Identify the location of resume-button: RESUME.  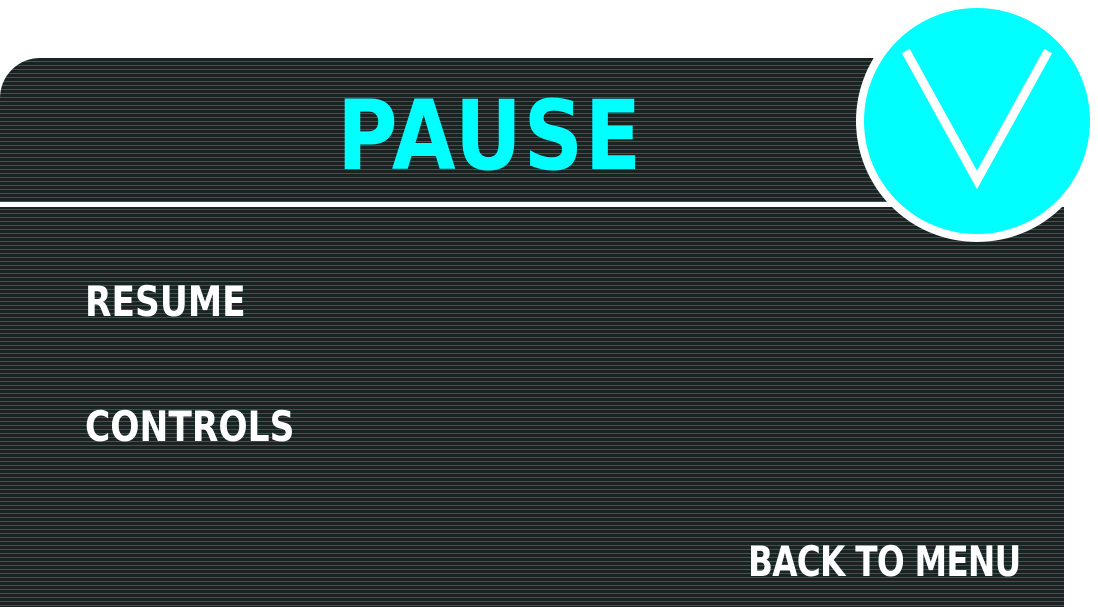
(165, 302).